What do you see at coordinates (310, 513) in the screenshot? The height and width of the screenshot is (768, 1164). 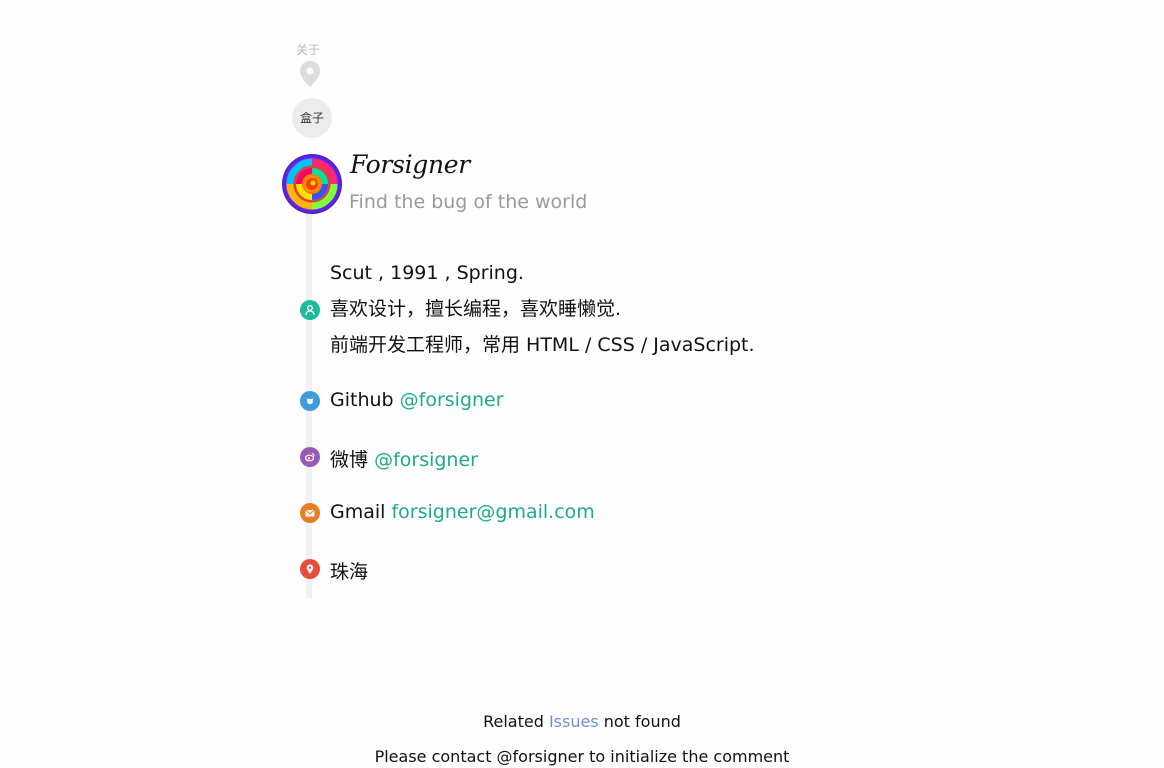 I see `mail-icon` at bounding box center [310, 513].